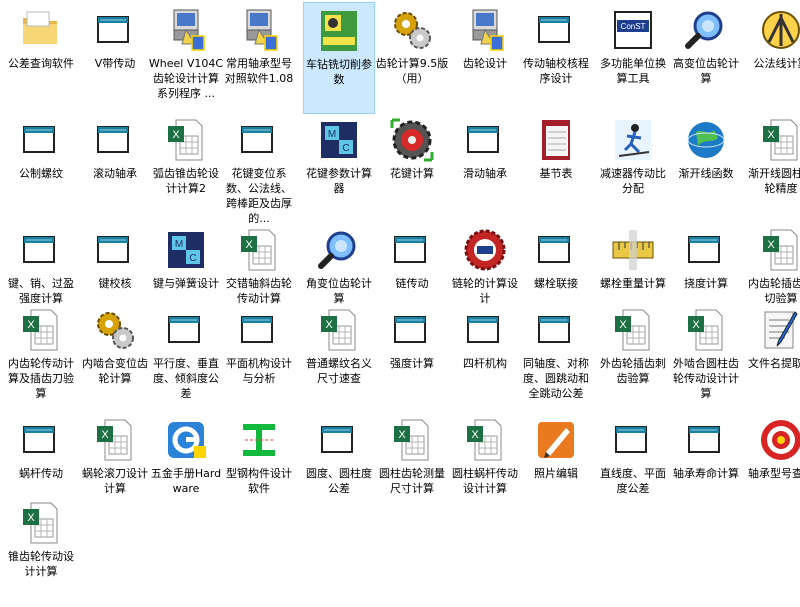 The width and height of the screenshot is (800, 607). Describe the element at coordinates (41, 63) in the screenshot. I see `shortcut-label: 公差查询软件` at that location.